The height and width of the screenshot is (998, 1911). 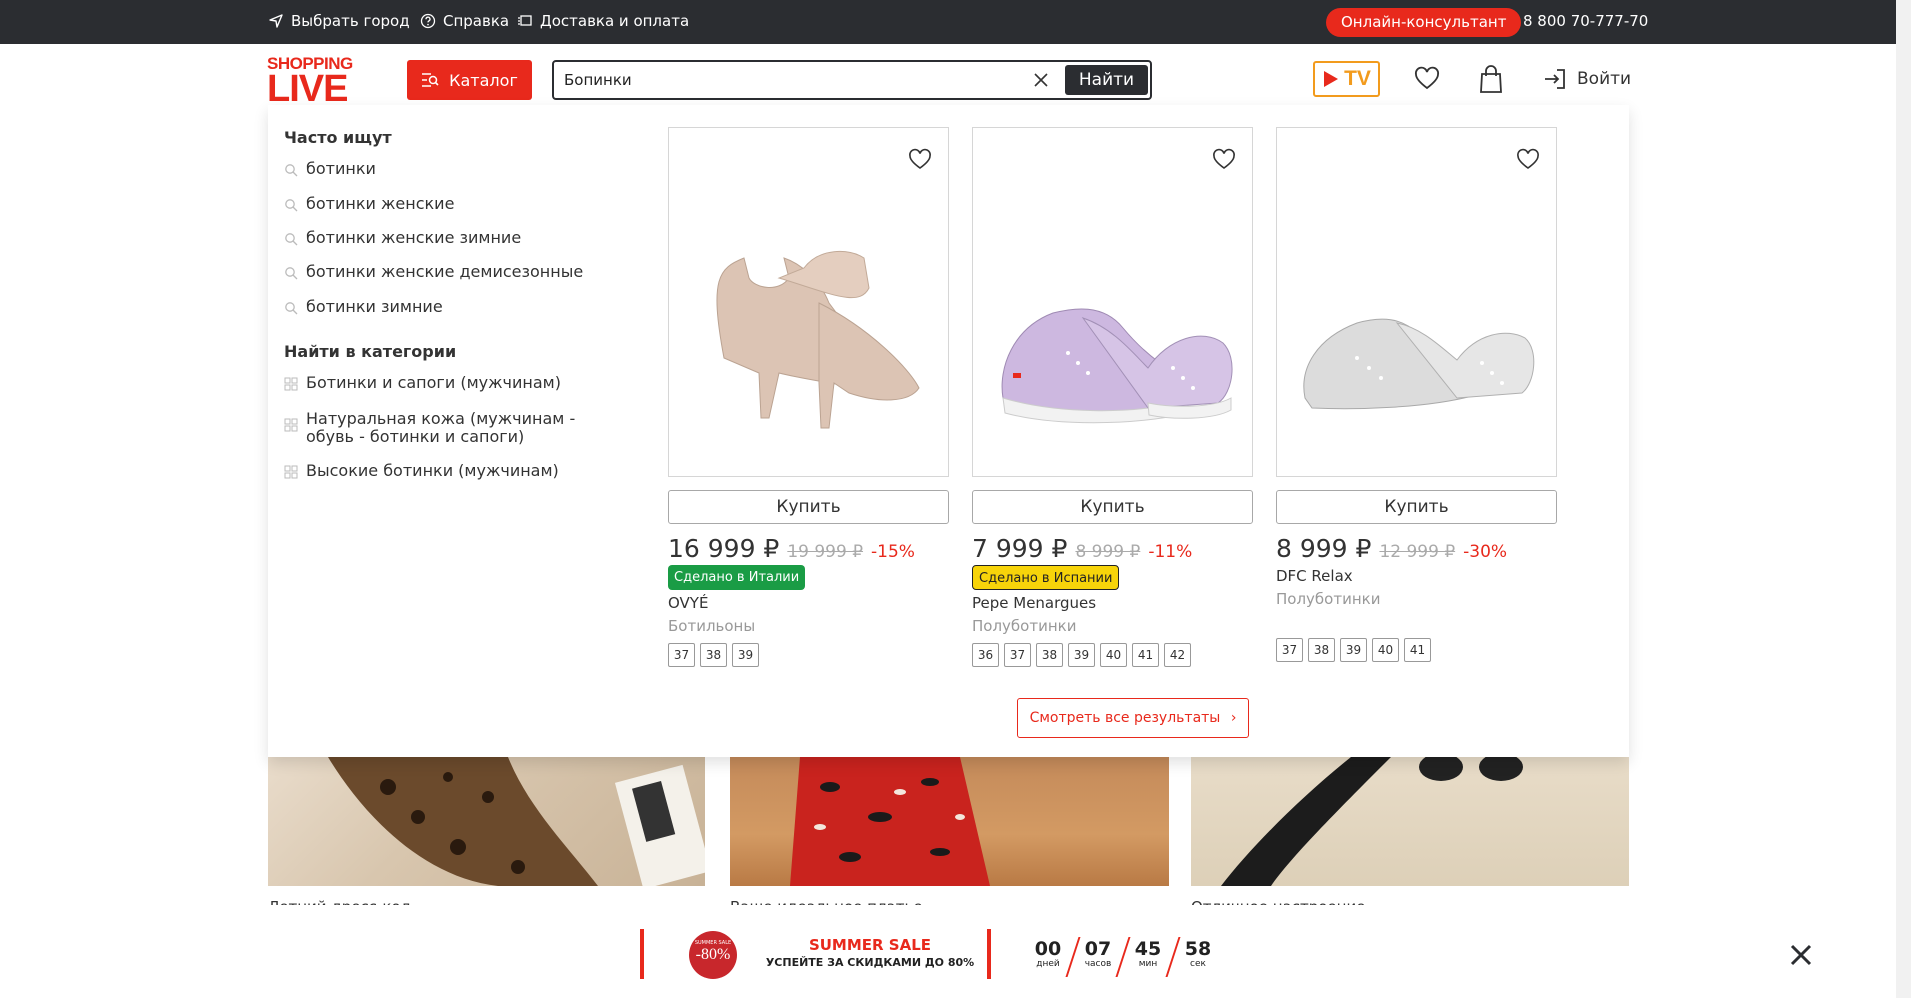 I want to click on countdown-days: 00 дней, so click(x=1048, y=954).